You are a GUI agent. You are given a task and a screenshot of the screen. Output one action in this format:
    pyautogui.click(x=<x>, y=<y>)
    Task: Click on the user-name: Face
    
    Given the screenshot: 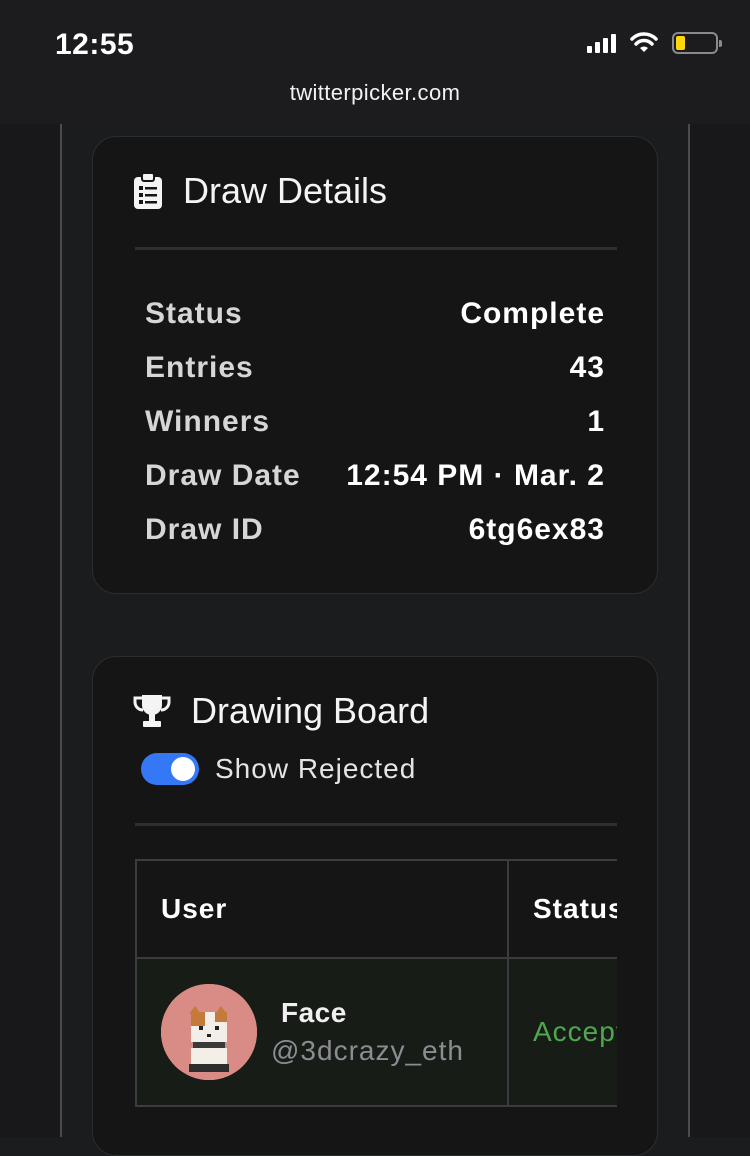 What is the action you would take?
    pyautogui.click(x=314, y=1012)
    